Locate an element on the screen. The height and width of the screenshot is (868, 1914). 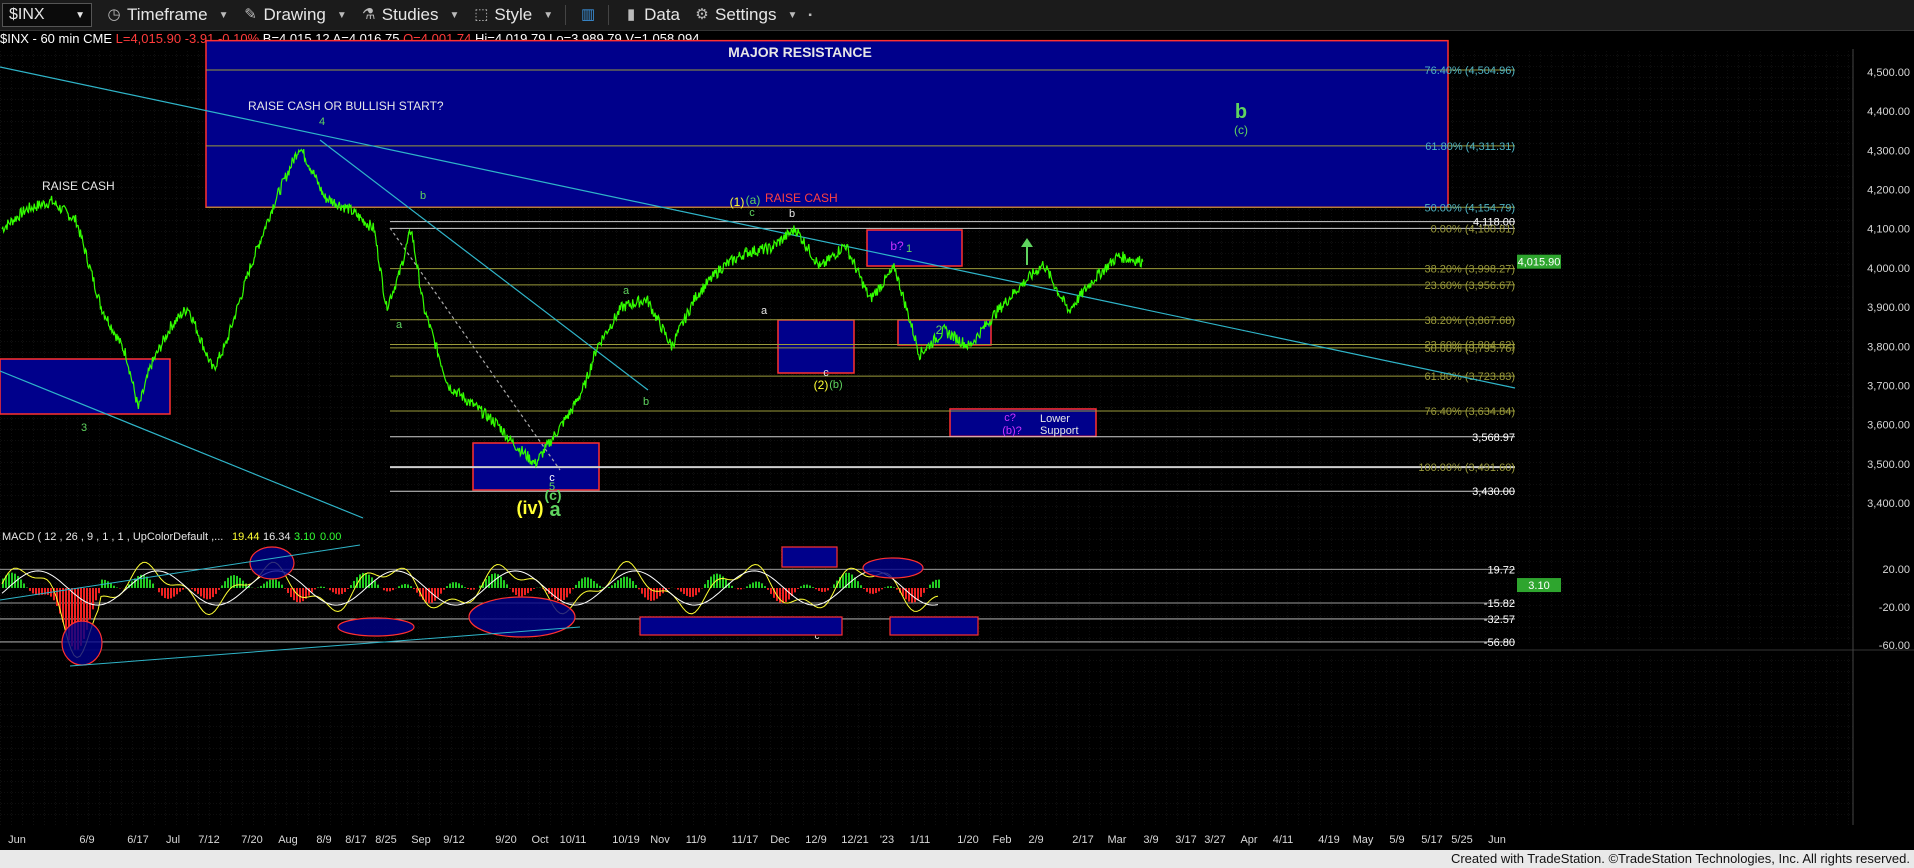
x-tick-label: 1/20 is located at coordinates (967, 840).